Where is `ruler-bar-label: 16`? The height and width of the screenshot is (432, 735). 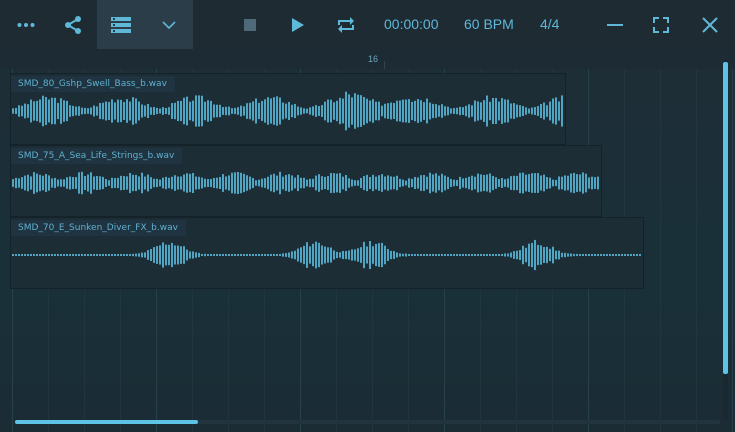
ruler-bar-label: 16 is located at coordinates (373, 59).